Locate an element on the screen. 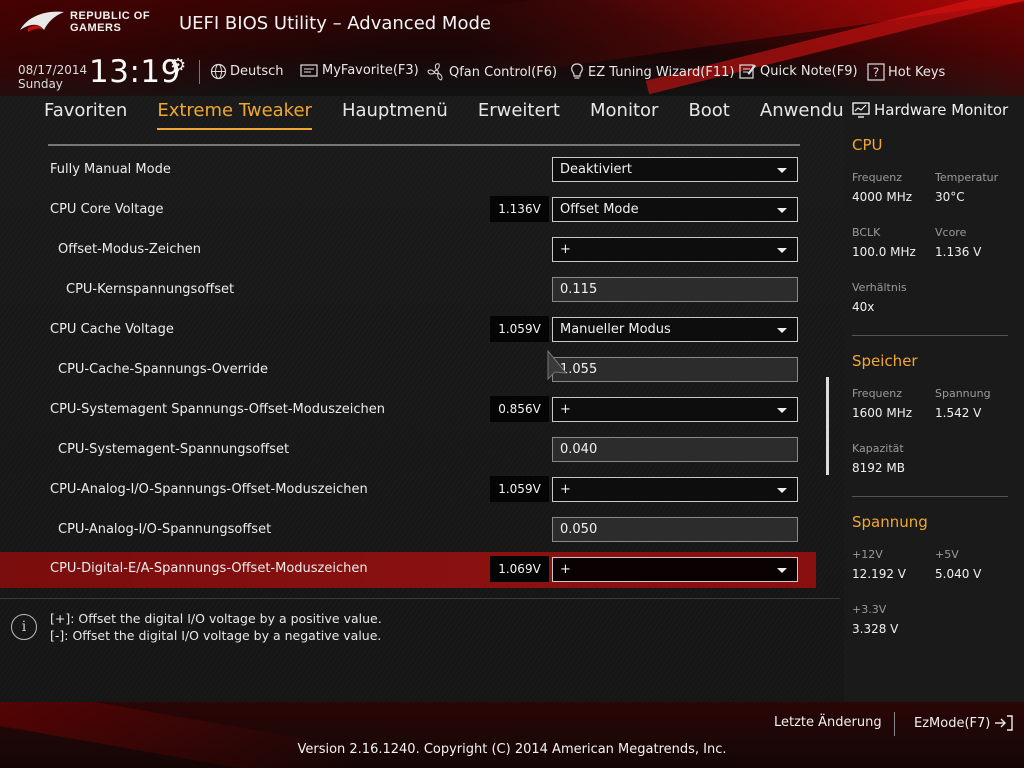 The image size is (1024, 768). settings-scrollbar is located at coordinates (827, 426).